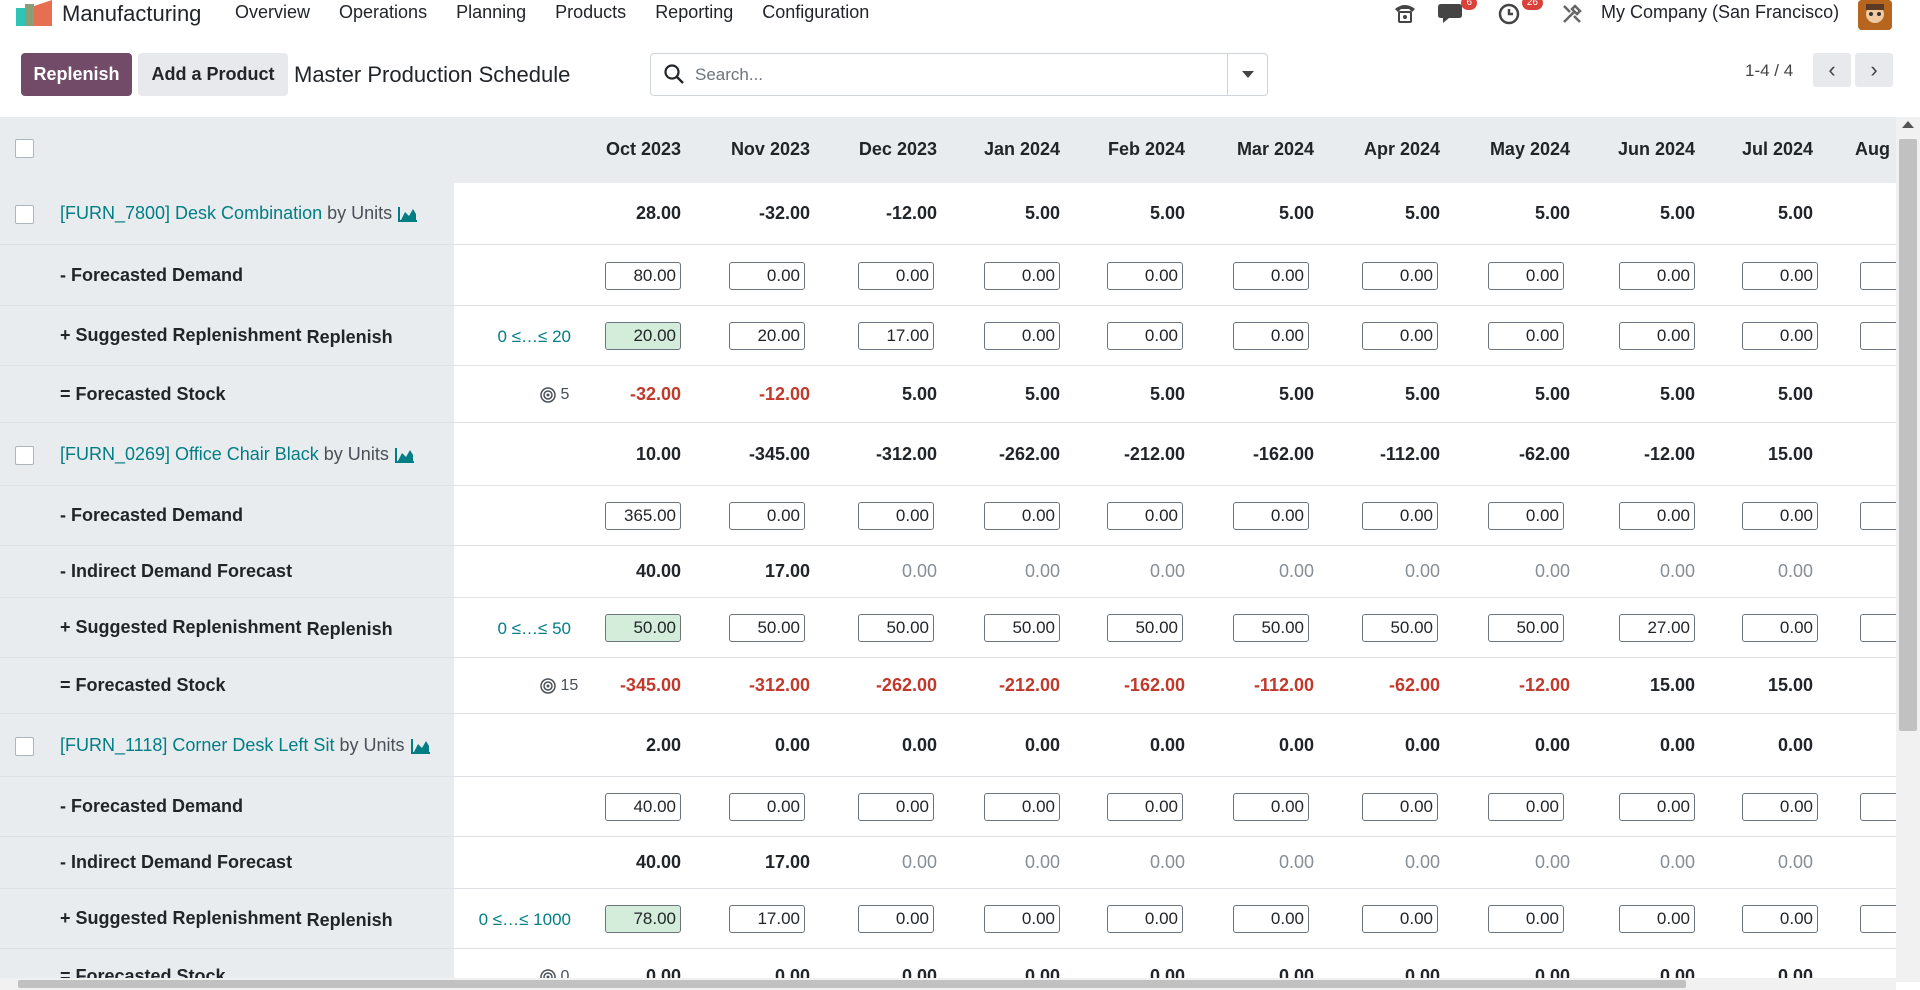 This screenshot has height=990, width=1920. Describe the element at coordinates (643, 276) in the screenshot. I see `forecast-demand-input: 80.00` at that location.